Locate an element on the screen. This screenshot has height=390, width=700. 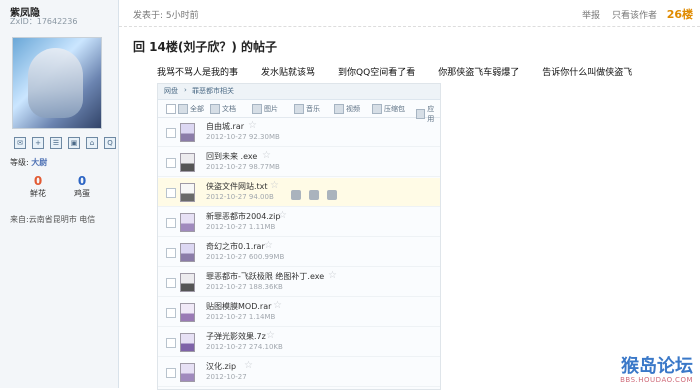
file-name: 子弹光影效果.7z is located at coordinates (236, 336).